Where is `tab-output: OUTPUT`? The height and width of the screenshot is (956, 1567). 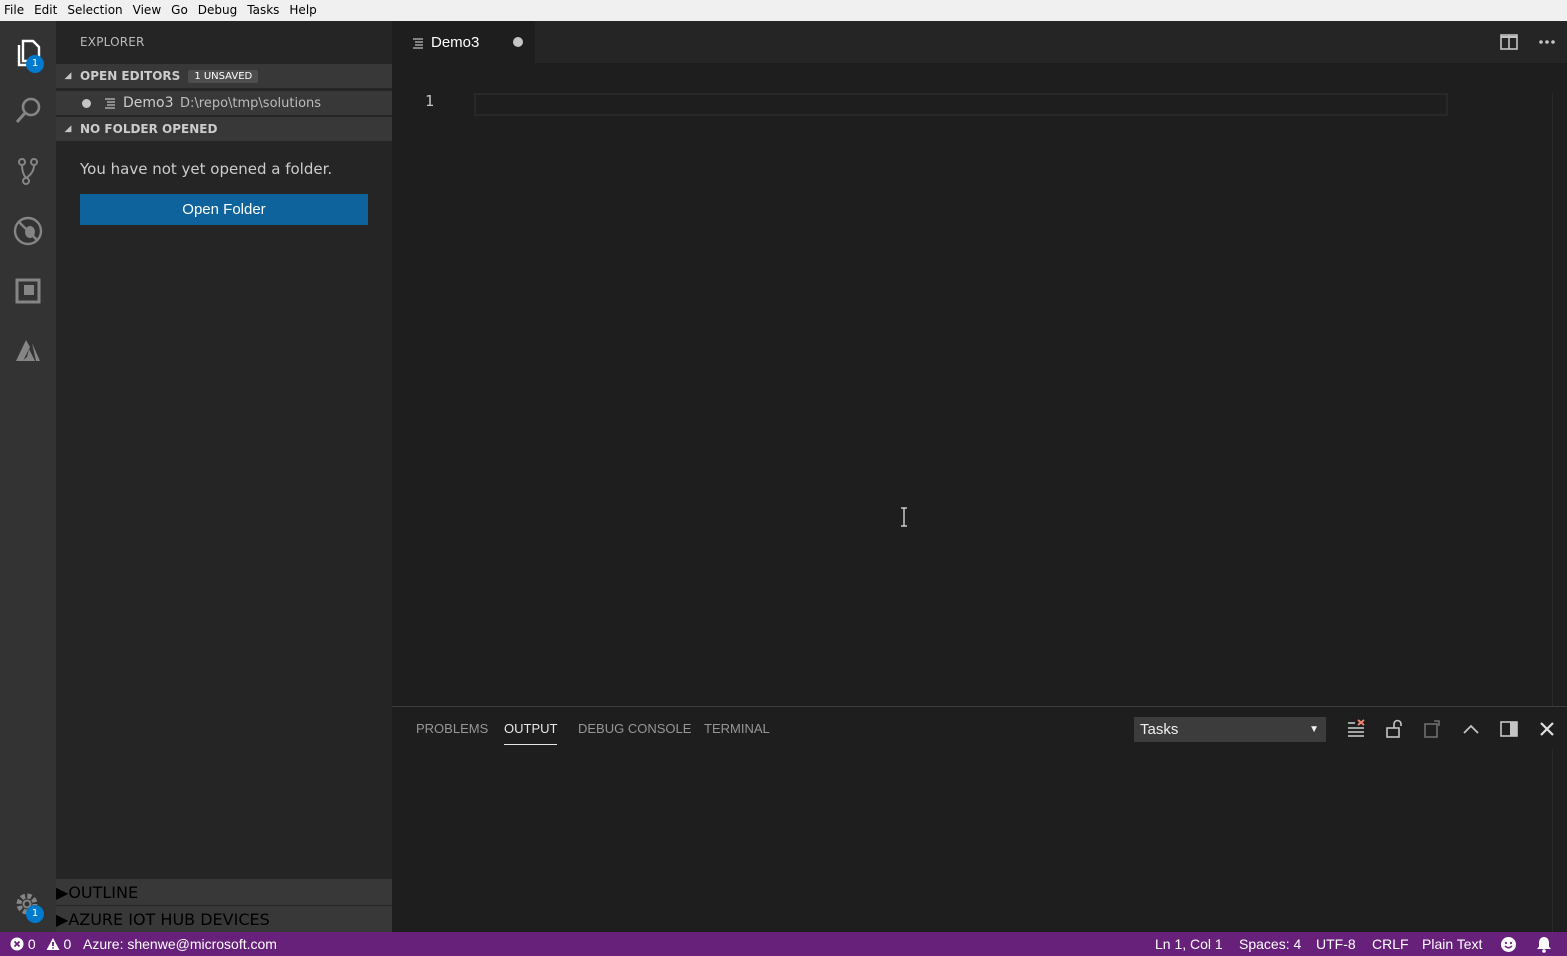 tab-output: OUTPUT is located at coordinates (531, 733).